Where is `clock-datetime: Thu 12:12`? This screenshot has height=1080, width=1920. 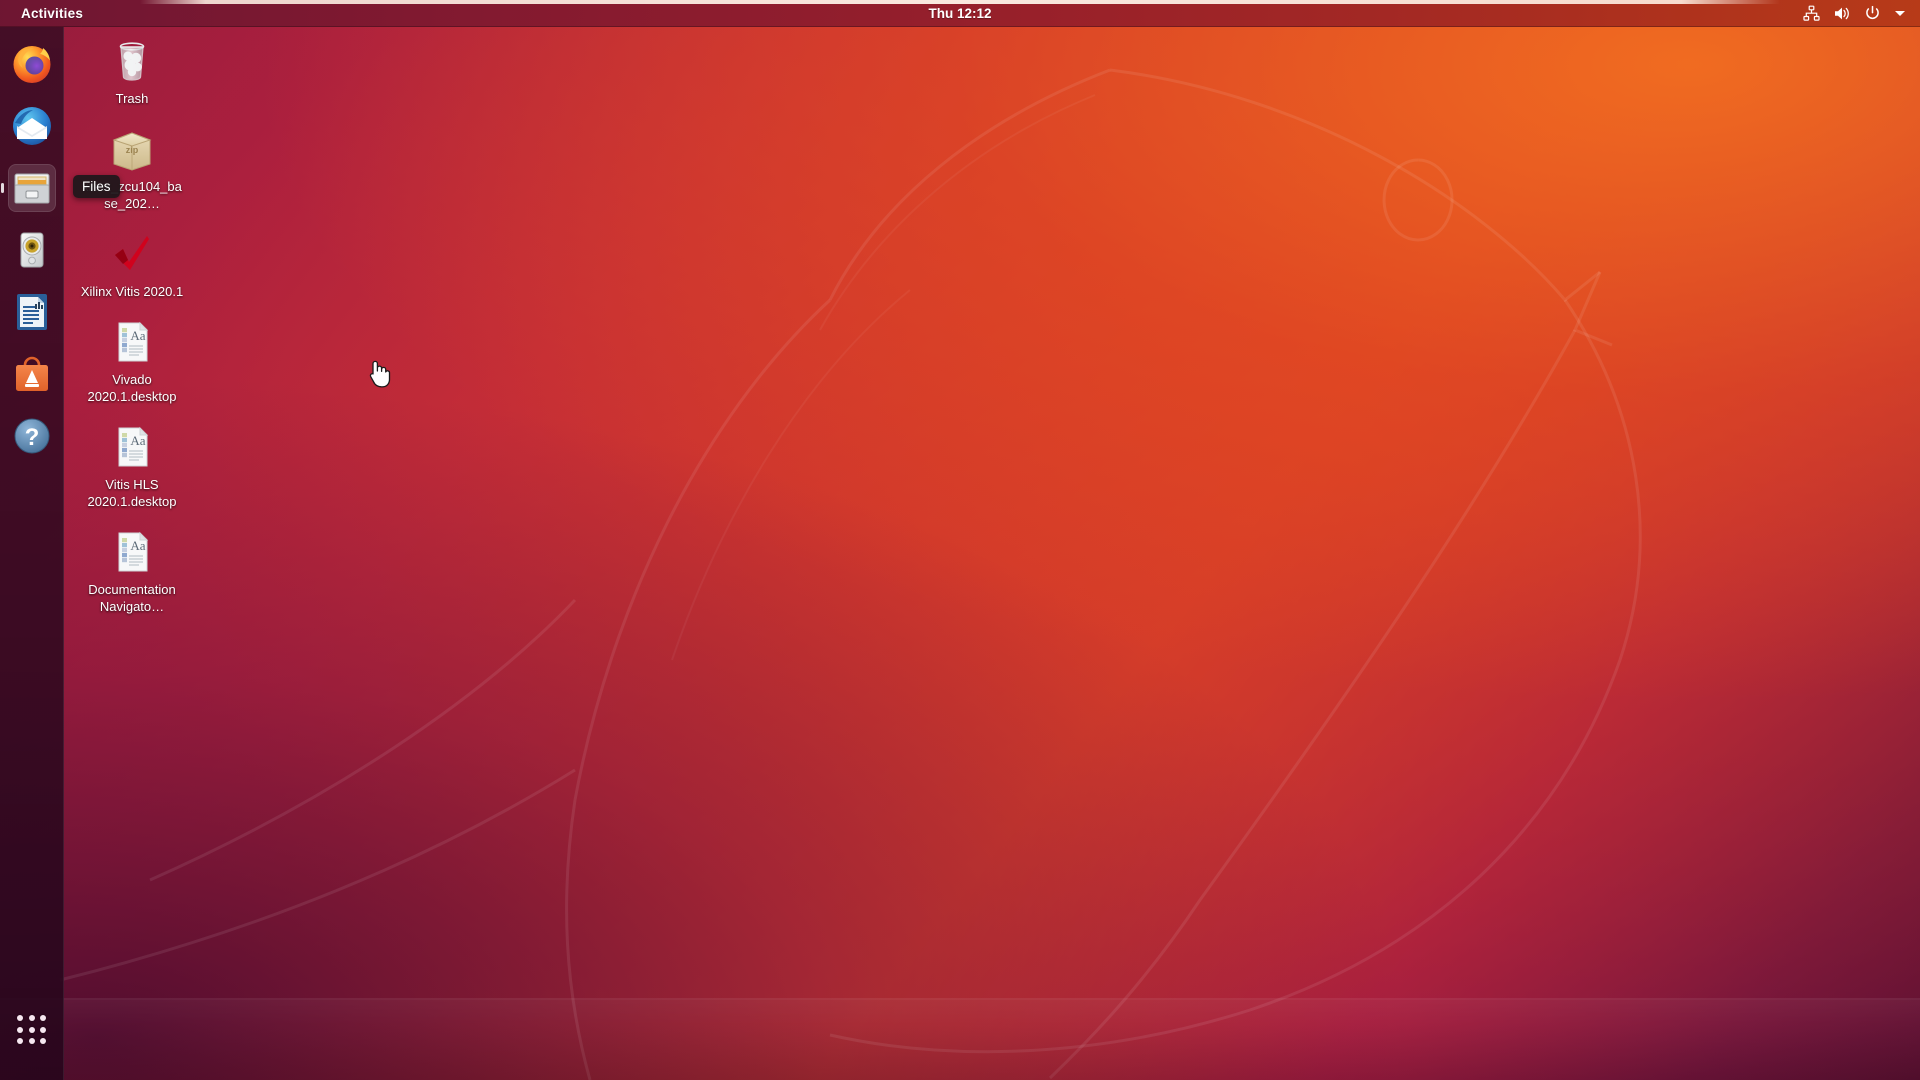
clock-datetime: Thu 12:12 is located at coordinates (959, 13).